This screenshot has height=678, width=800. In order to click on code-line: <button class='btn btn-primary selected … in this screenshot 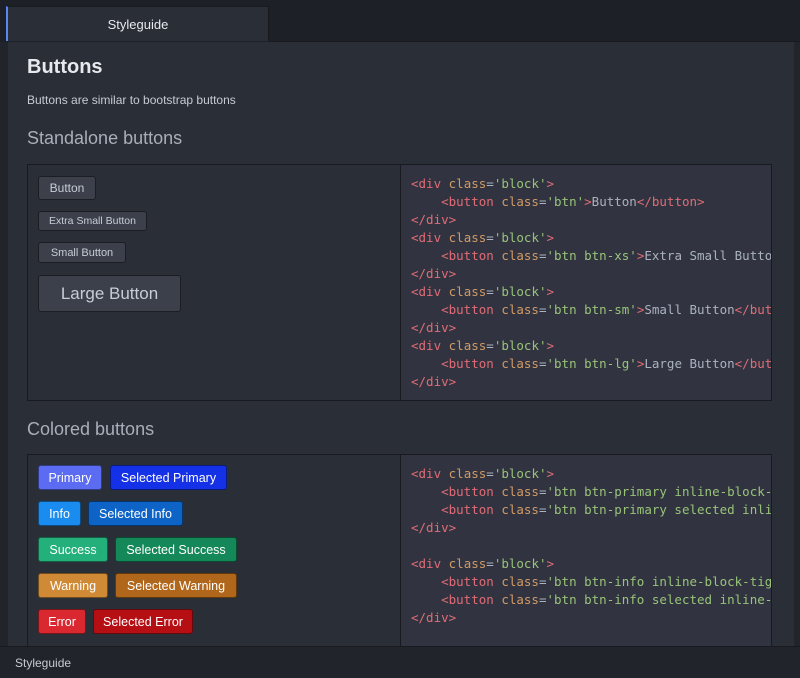, I will do `click(606, 509)`.